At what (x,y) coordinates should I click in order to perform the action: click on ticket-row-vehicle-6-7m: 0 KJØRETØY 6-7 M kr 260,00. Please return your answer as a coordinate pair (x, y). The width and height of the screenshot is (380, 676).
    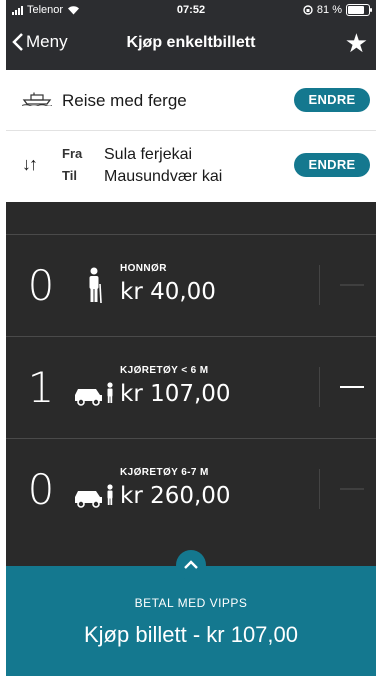
    Looking at the image, I should click on (191, 489).